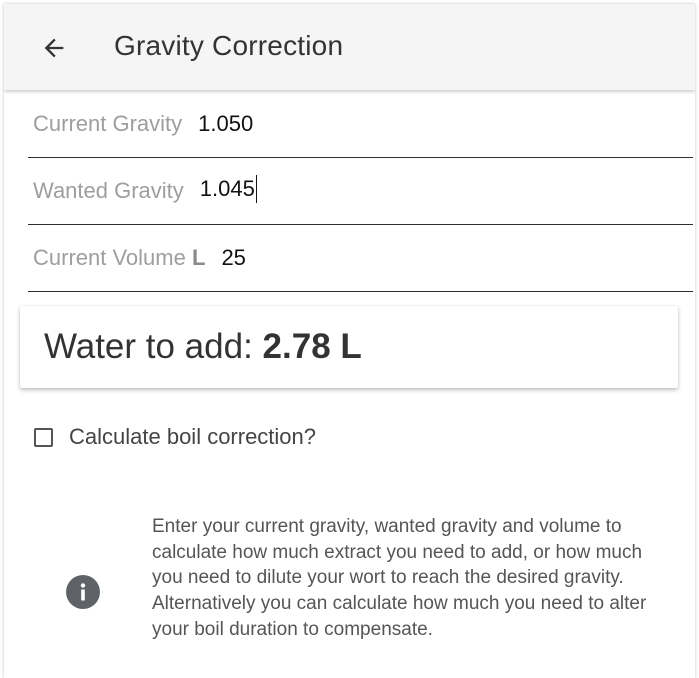 The width and height of the screenshot is (699, 678). Describe the element at coordinates (43, 437) in the screenshot. I see `boil-correction-checkbox` at that location.